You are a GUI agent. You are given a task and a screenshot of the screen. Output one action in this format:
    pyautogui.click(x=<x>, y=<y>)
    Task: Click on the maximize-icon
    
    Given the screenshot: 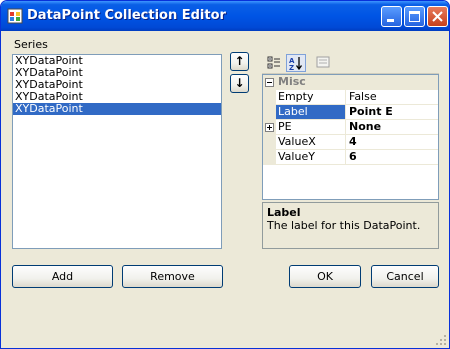 What is the action you would take?
    pyautogui.click(x=414, y=16)
    